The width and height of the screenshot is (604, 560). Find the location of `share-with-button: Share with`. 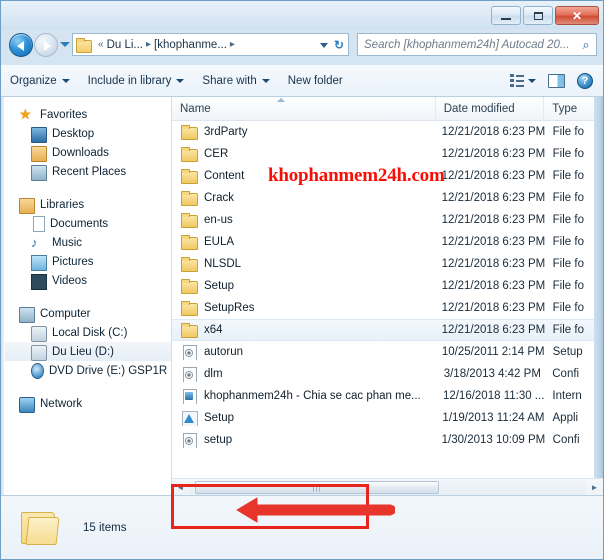

share-with-button: Share with is located at coordinates (235, 81).